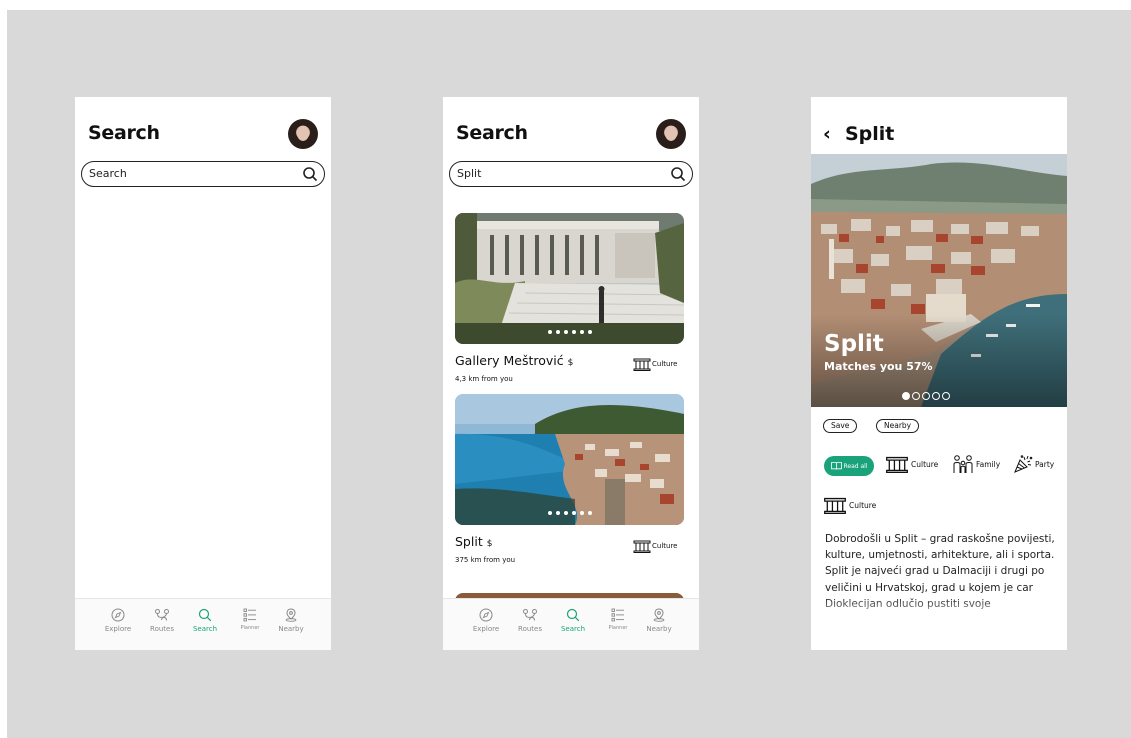 Image resolution: width=1131 pixels, height=738 pixels. Describe the element at coordinates (854, 344) in the screenshot. I see `hero-title: Split` at that location.